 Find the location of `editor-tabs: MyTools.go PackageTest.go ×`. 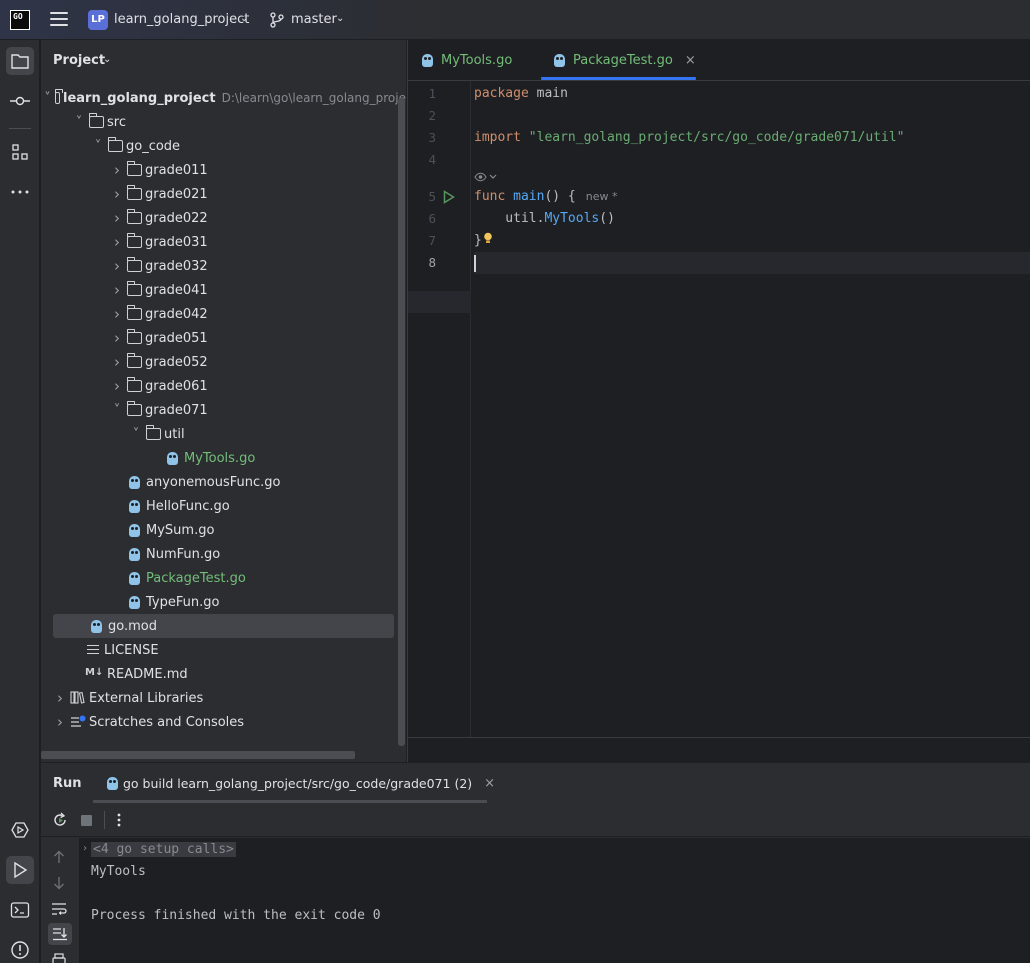

editor-tabs: MyTools.go PackageTest.go × is located at coordinates (719, 60).